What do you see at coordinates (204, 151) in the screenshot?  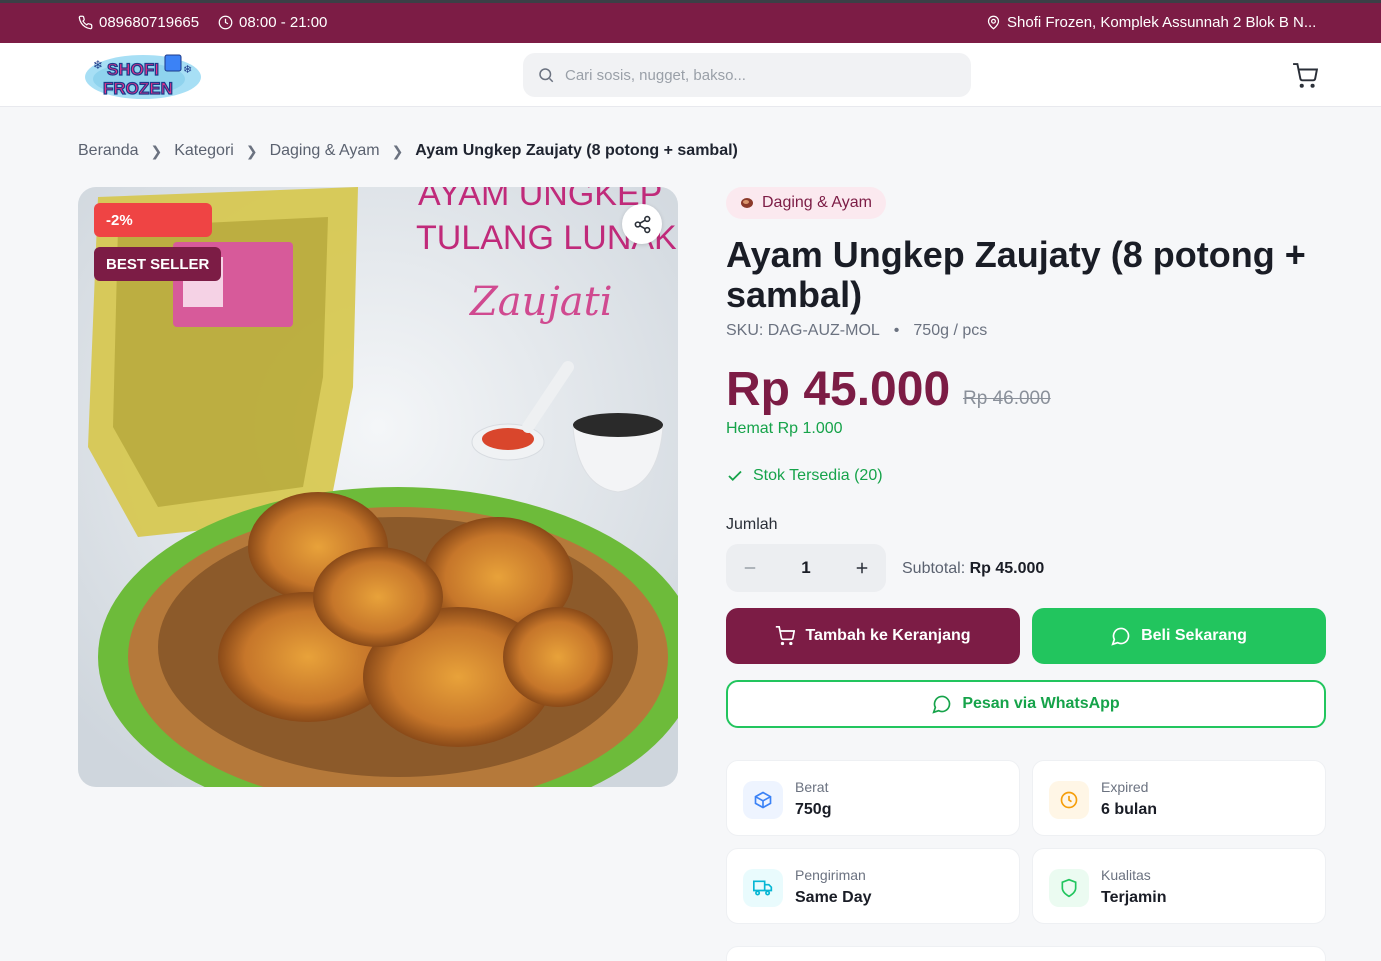 I see `breadcrumb-category: Kategori` at bounding box center [204, 151].